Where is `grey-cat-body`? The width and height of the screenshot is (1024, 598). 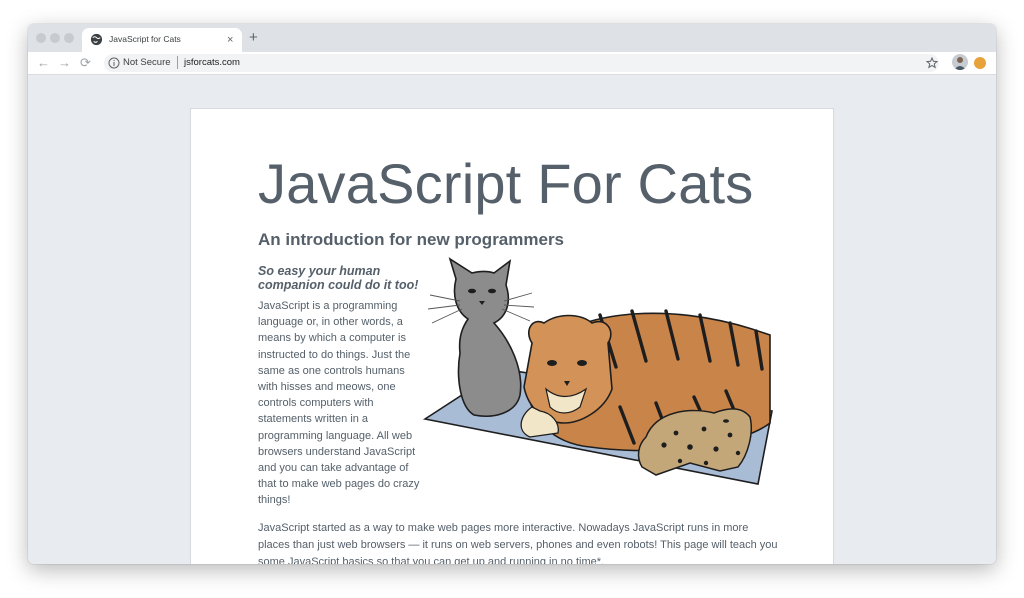 grey-cat-body is located at coordinates (485, 337).